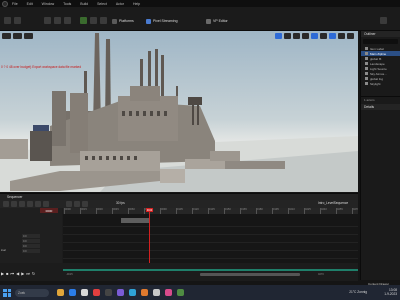 The width and height of the screenshot is (400, 300). I want to click on render-icon, so click(30, 204).